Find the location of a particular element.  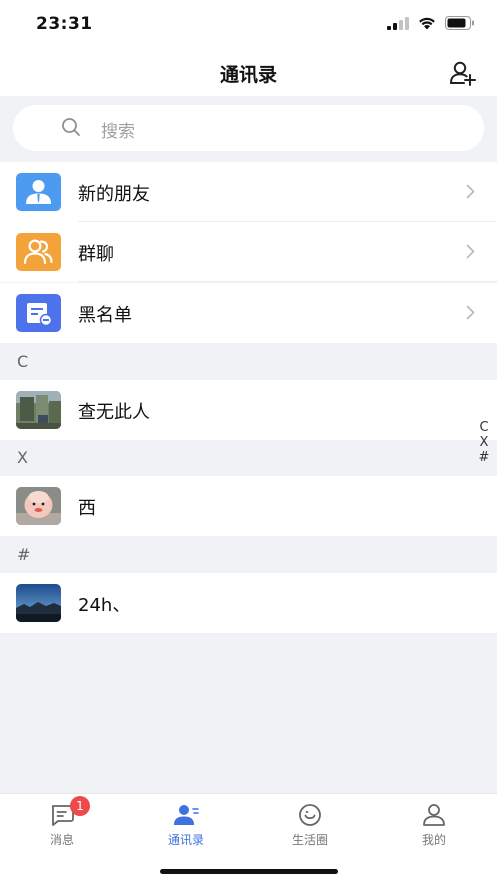

new-friends-row: 新的朋友 is located at coordinates (248, 192).